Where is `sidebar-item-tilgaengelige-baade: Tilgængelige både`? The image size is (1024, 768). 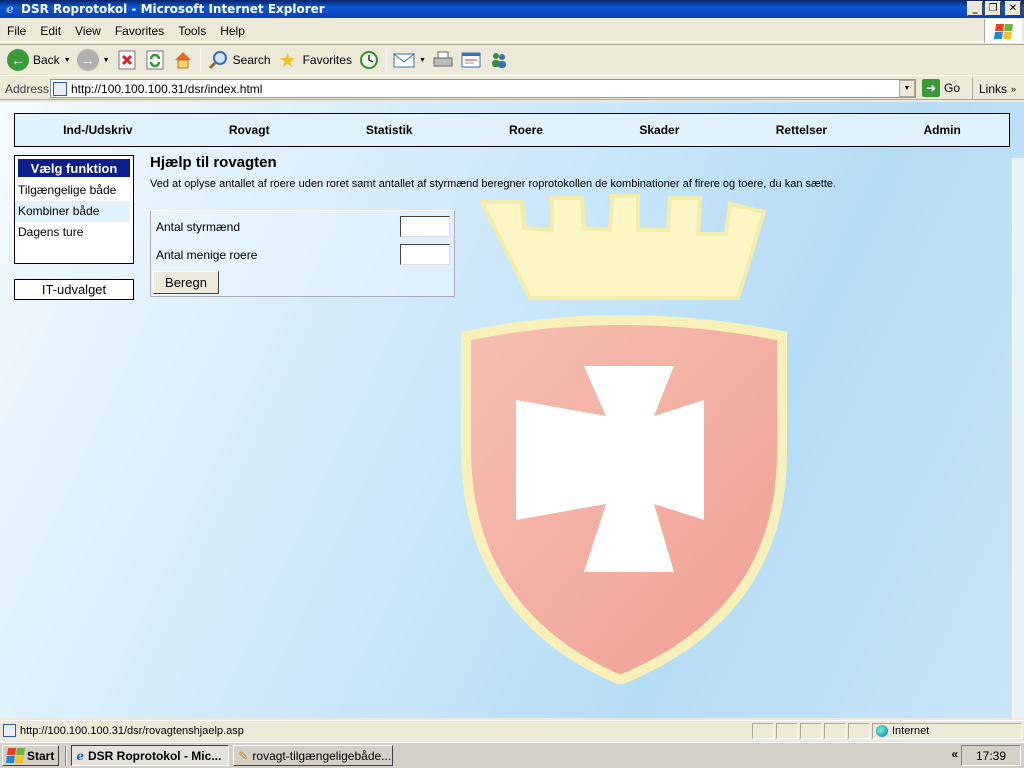 sidebar-item-tilgaengelige-baade: Tilgængelige både is located at coordinates (74, 190).